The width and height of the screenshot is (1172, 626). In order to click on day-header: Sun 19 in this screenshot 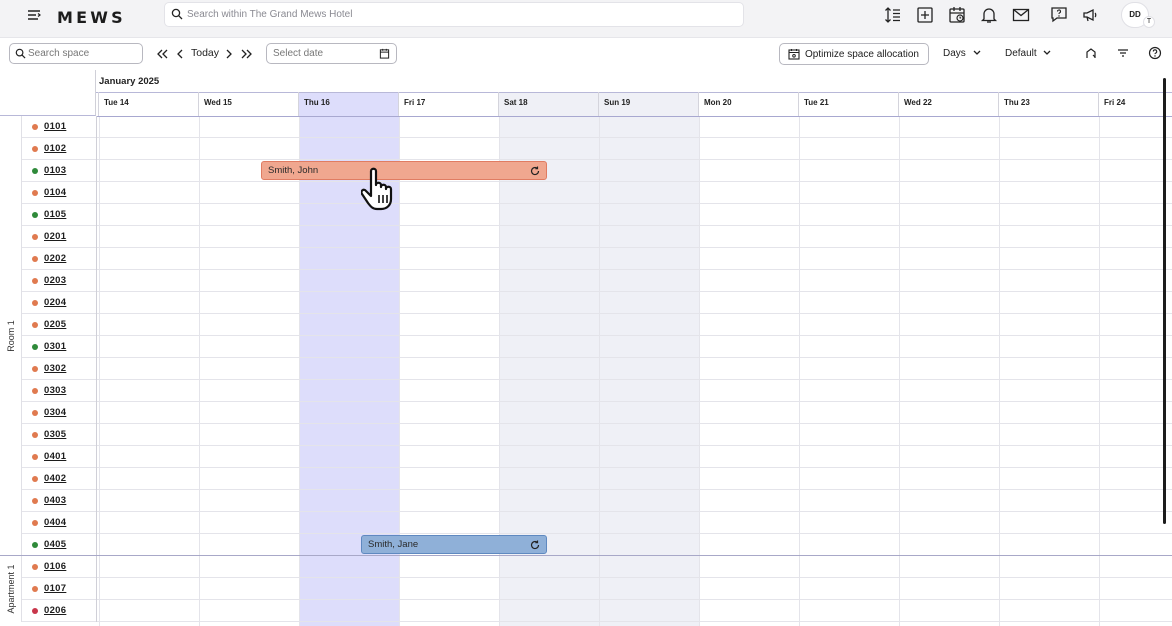, I will do `click(648, 104)`.